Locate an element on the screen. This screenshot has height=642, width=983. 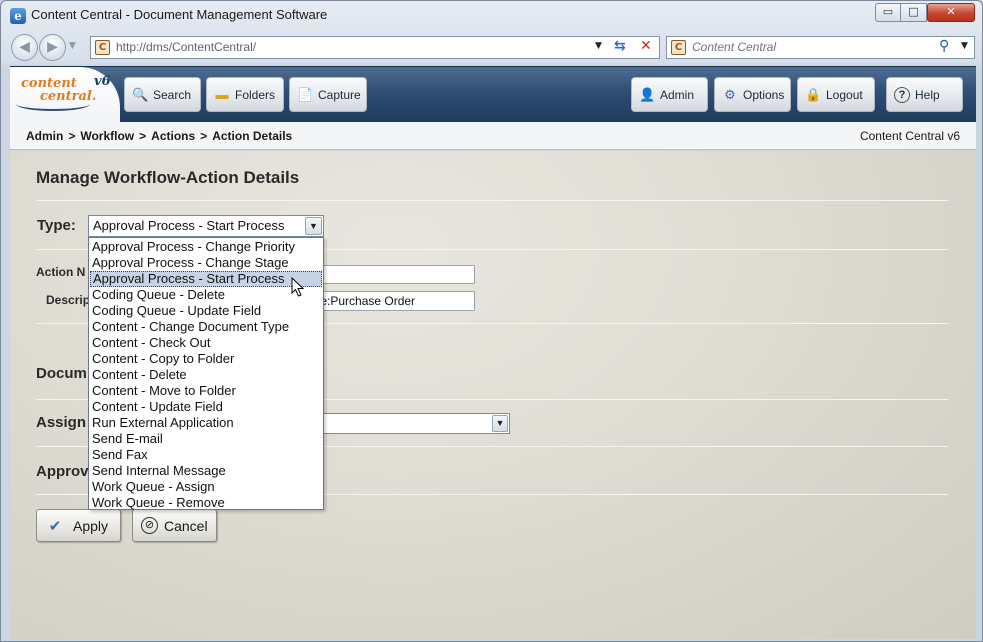
version-label: Content Central v6 is located at coordinates (909, 136).